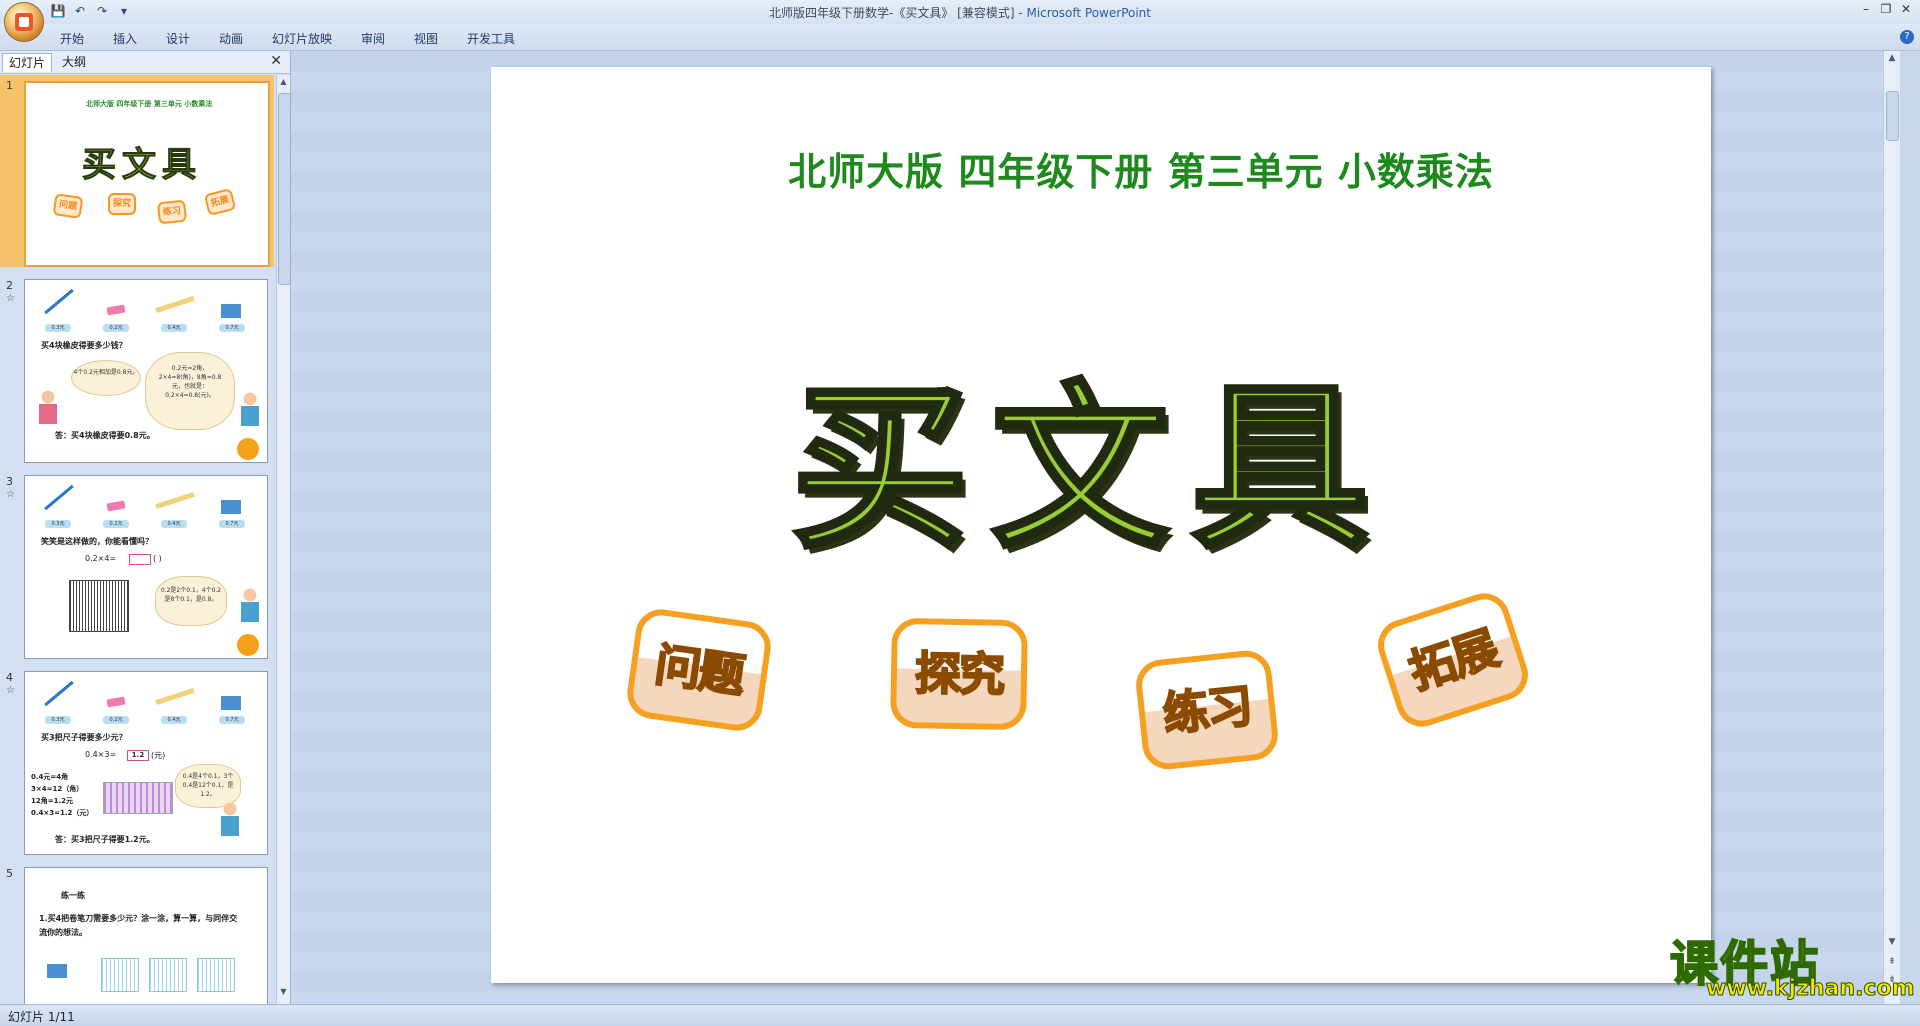 This screenshot has width=1920, height=1026. I want to click on pane-tabs: 幻灯片 大纲 ✕, so click(145, 62).